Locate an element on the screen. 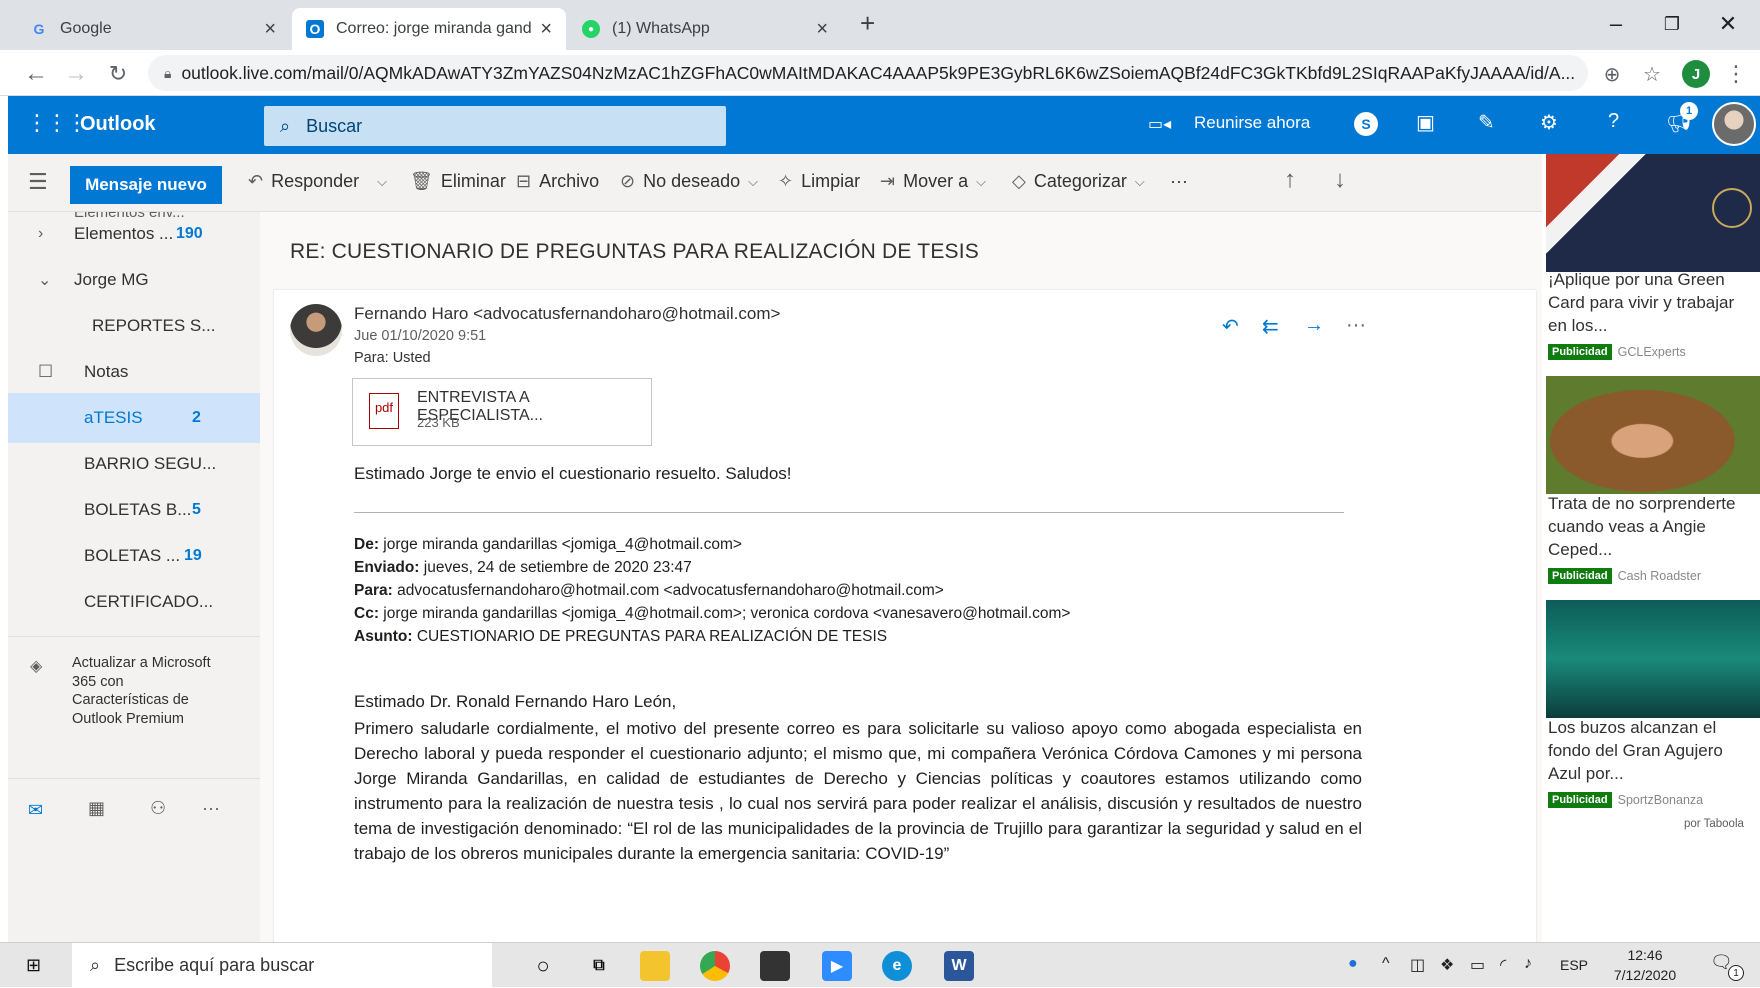 The height and width of the screenshot is (988, 1760). tab-outlook: O Correo: jorge miranda gandarilla × is located at coordinates (429, 29).